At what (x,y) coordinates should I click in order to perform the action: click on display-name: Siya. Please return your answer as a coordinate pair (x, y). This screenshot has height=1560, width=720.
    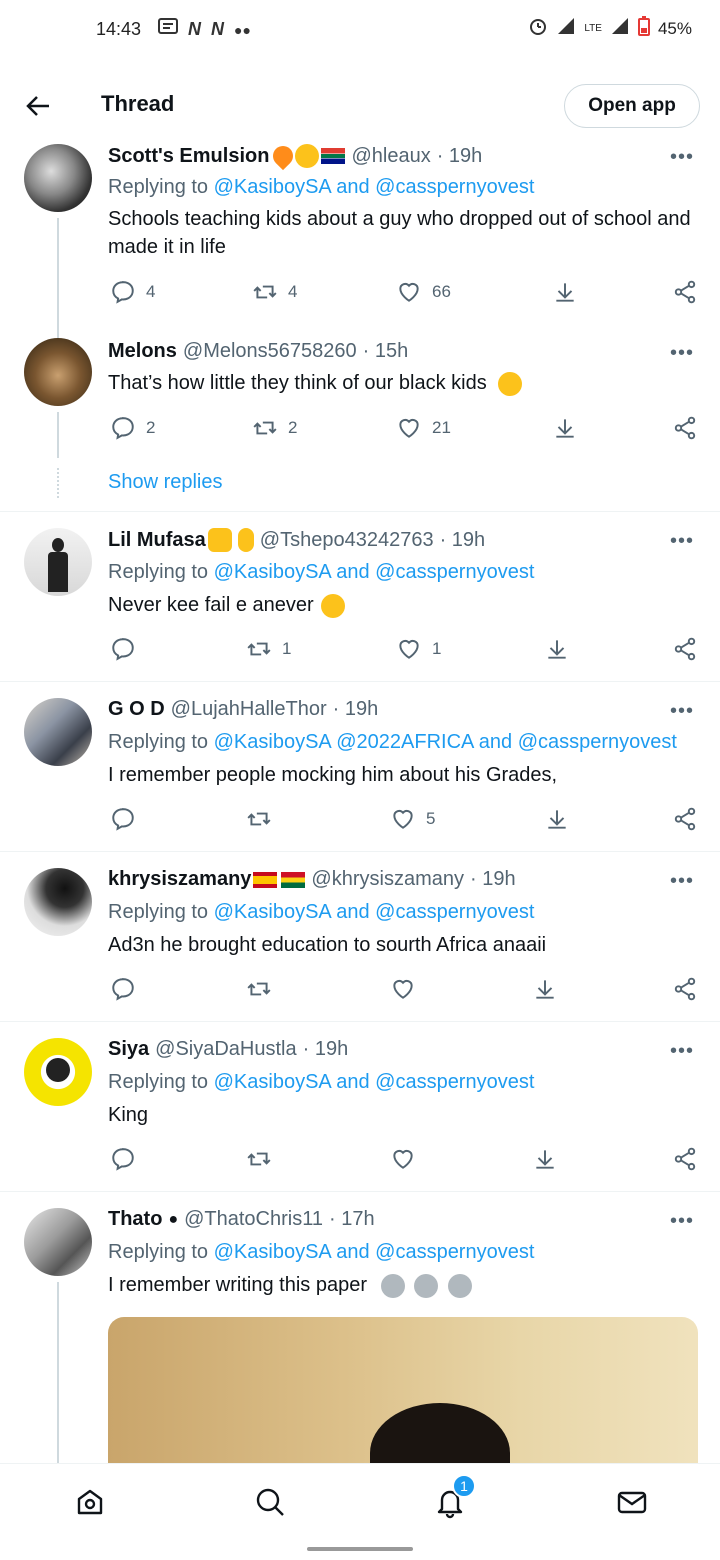
    Looking at the image, I should click on (128, 1049).